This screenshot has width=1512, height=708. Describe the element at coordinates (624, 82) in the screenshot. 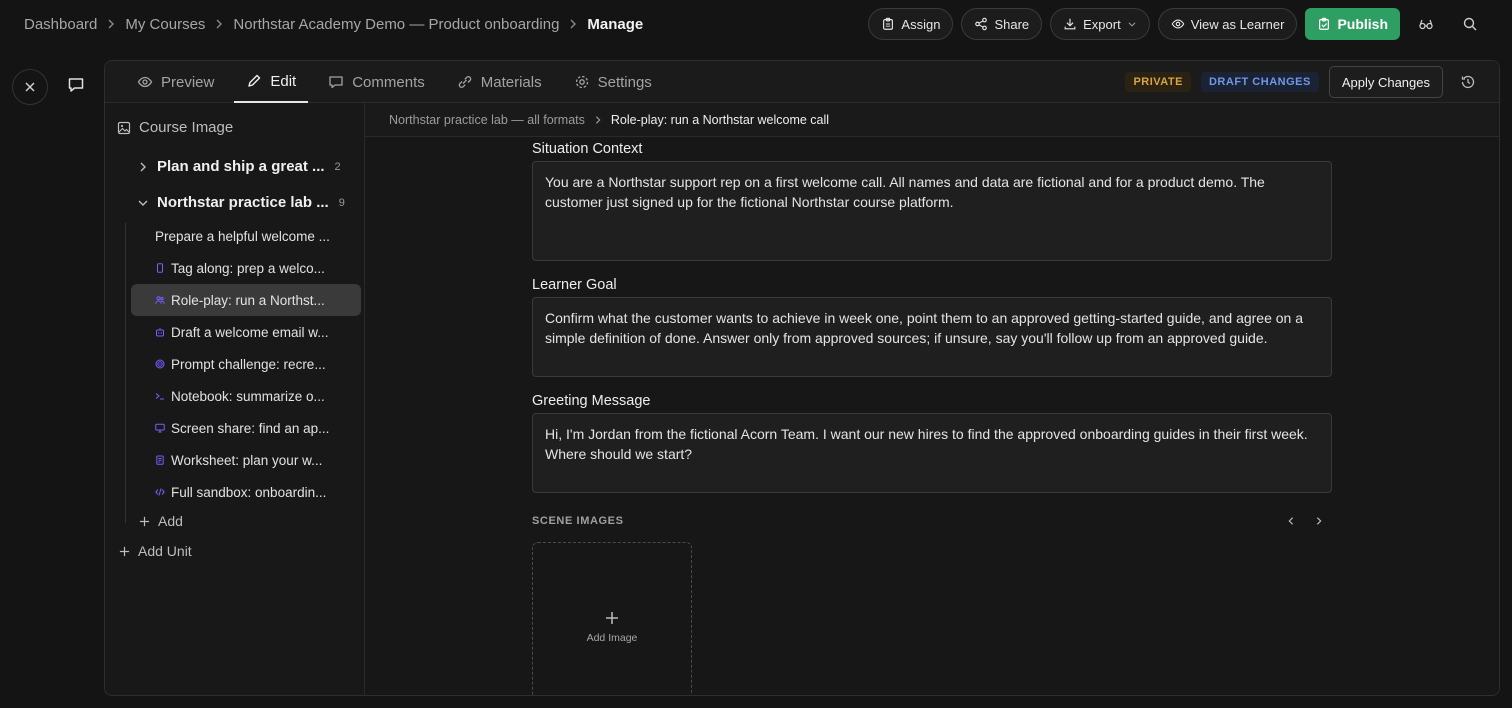

I see `tab-settings-label: Settings` at that location.